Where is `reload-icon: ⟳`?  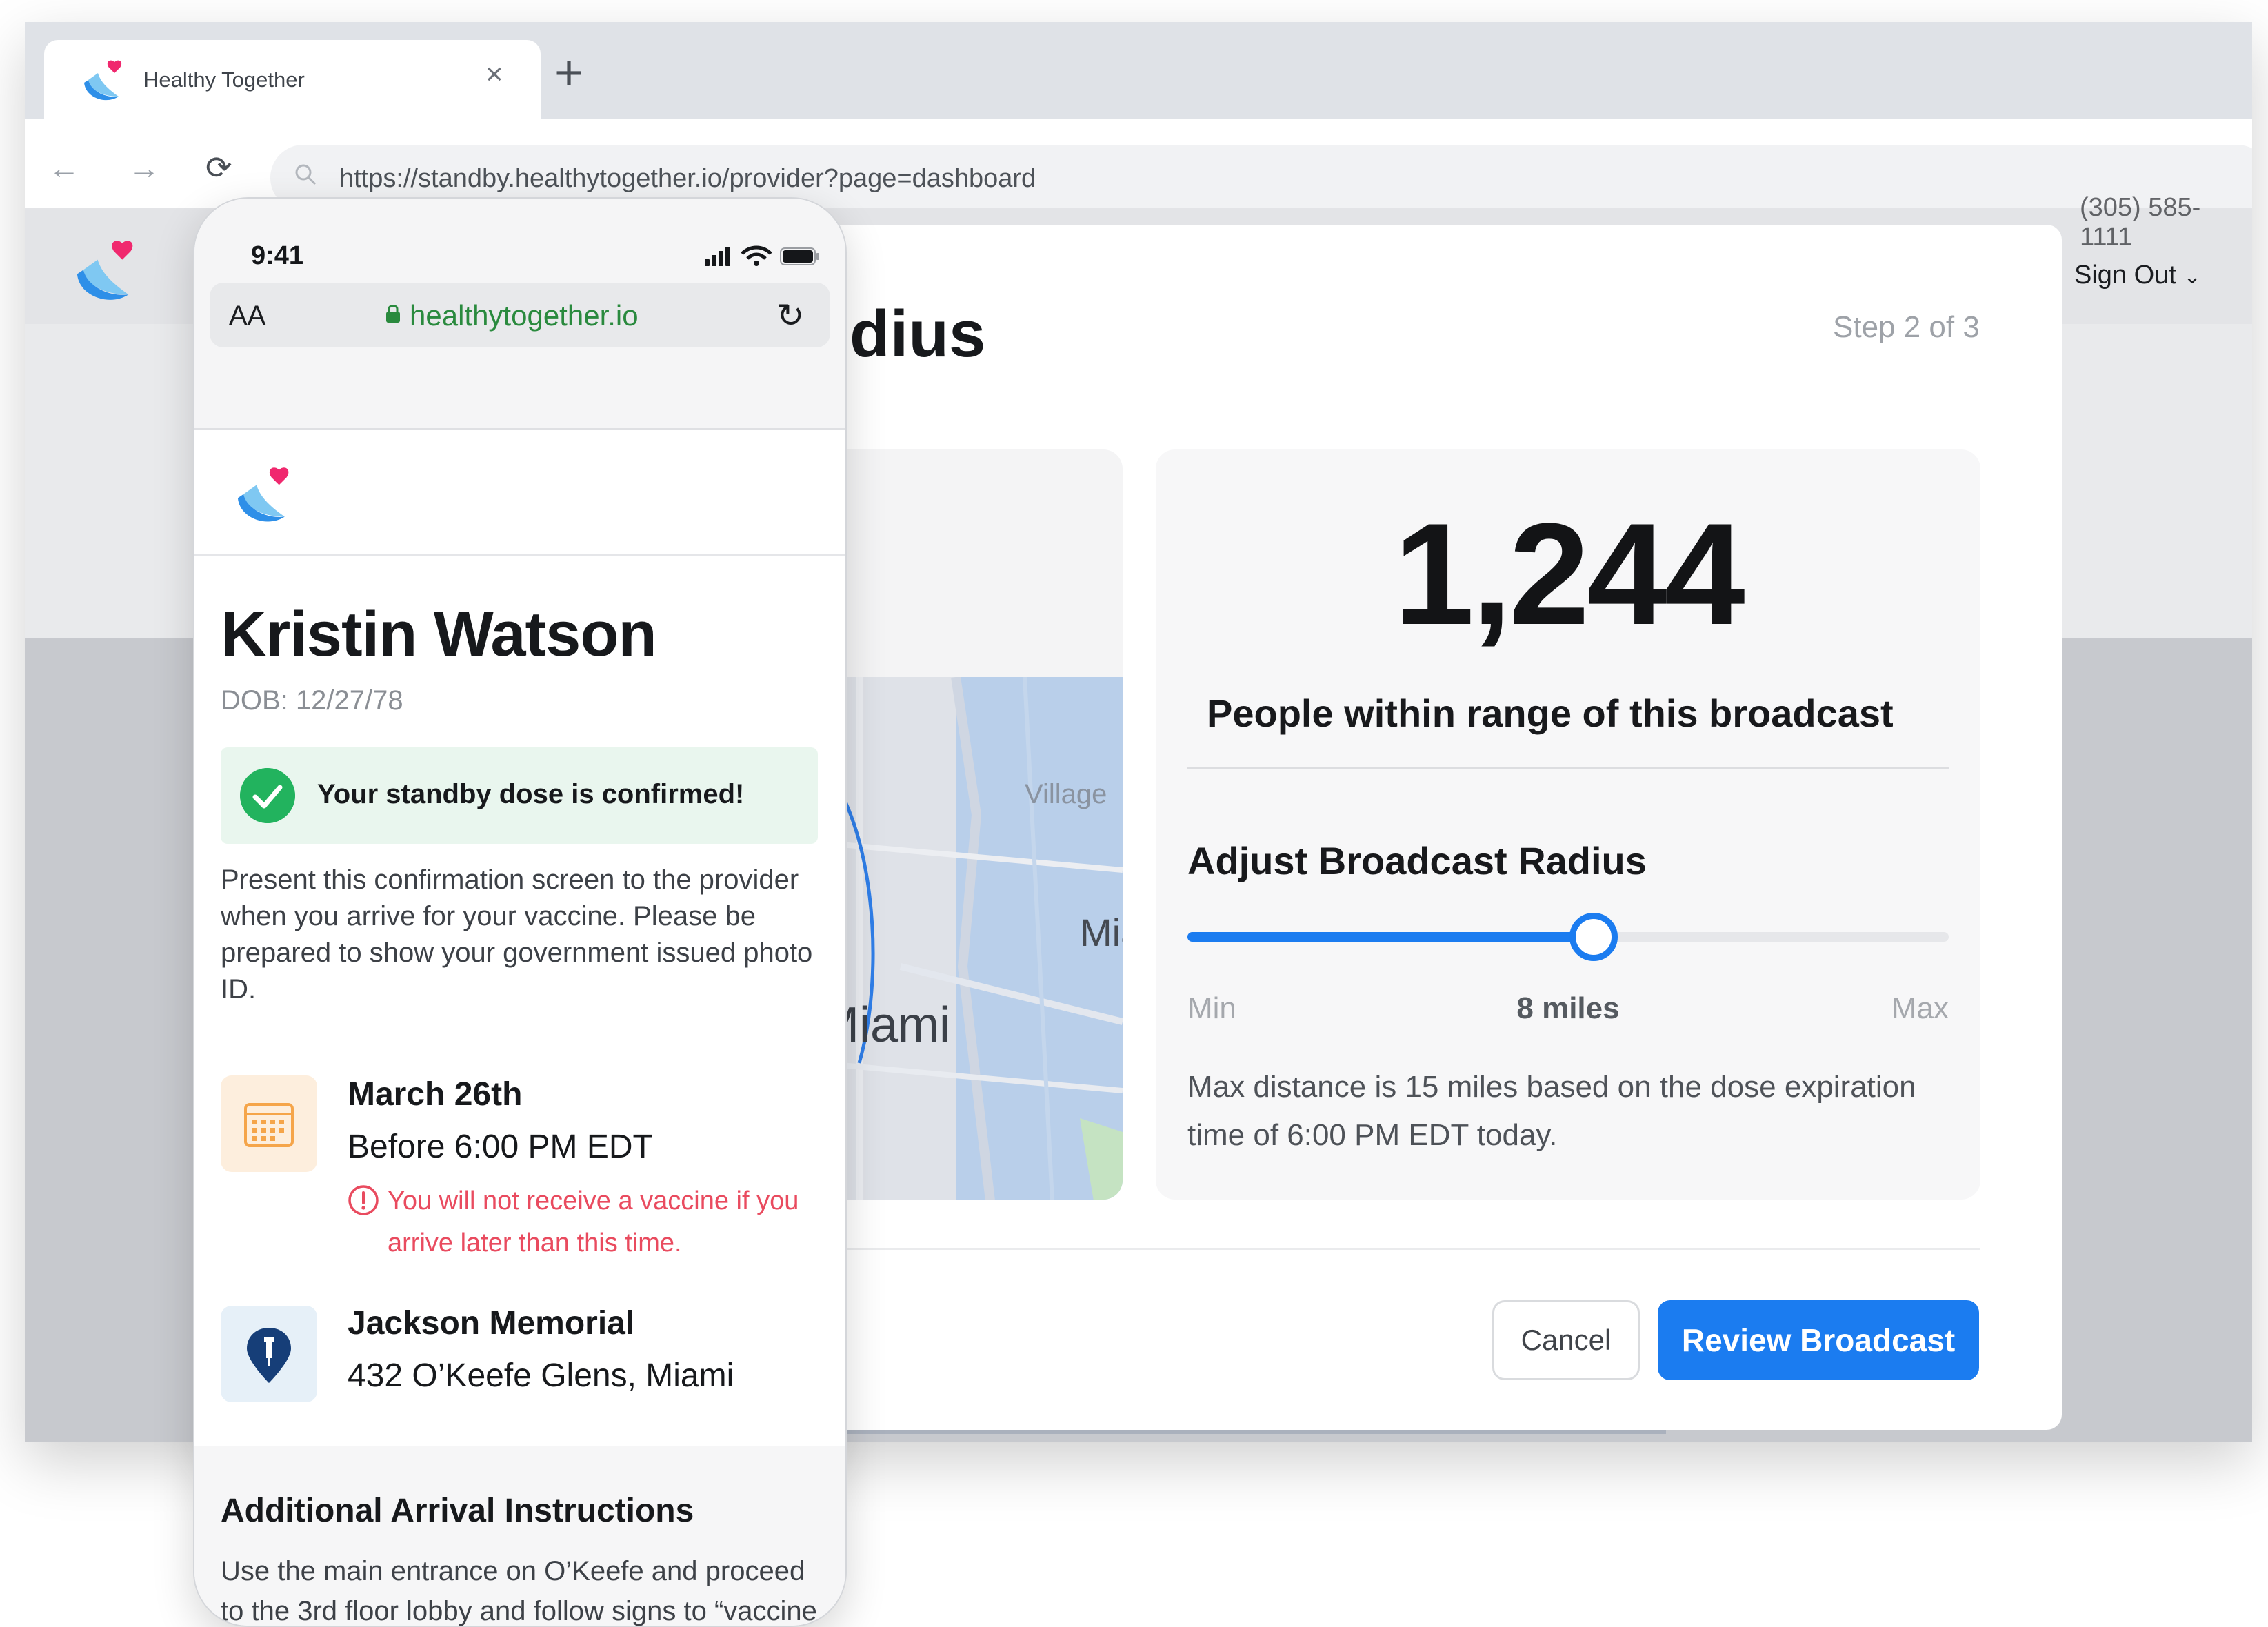
reload-icon: ⟳ is located at coordinates (218, 167).